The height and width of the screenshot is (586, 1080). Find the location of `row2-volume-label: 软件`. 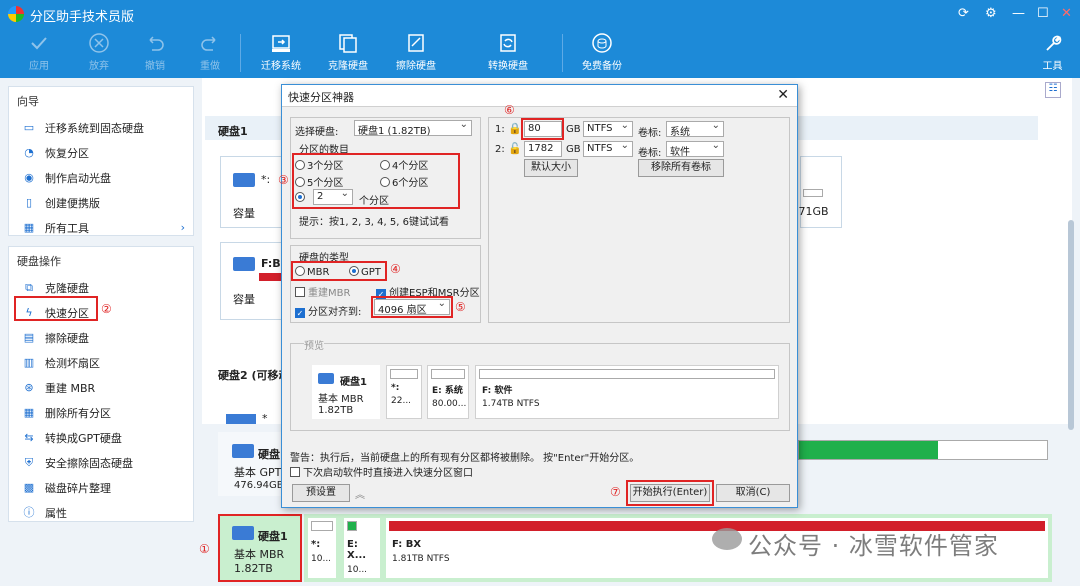

row2-volume-label: 软件 is located at coordinates (695, 149).